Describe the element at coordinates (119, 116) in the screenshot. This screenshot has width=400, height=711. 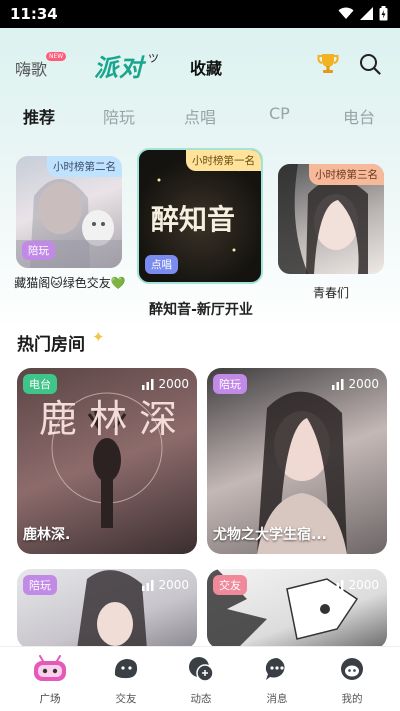
I see `tab-companion: 陪玩` at that location.